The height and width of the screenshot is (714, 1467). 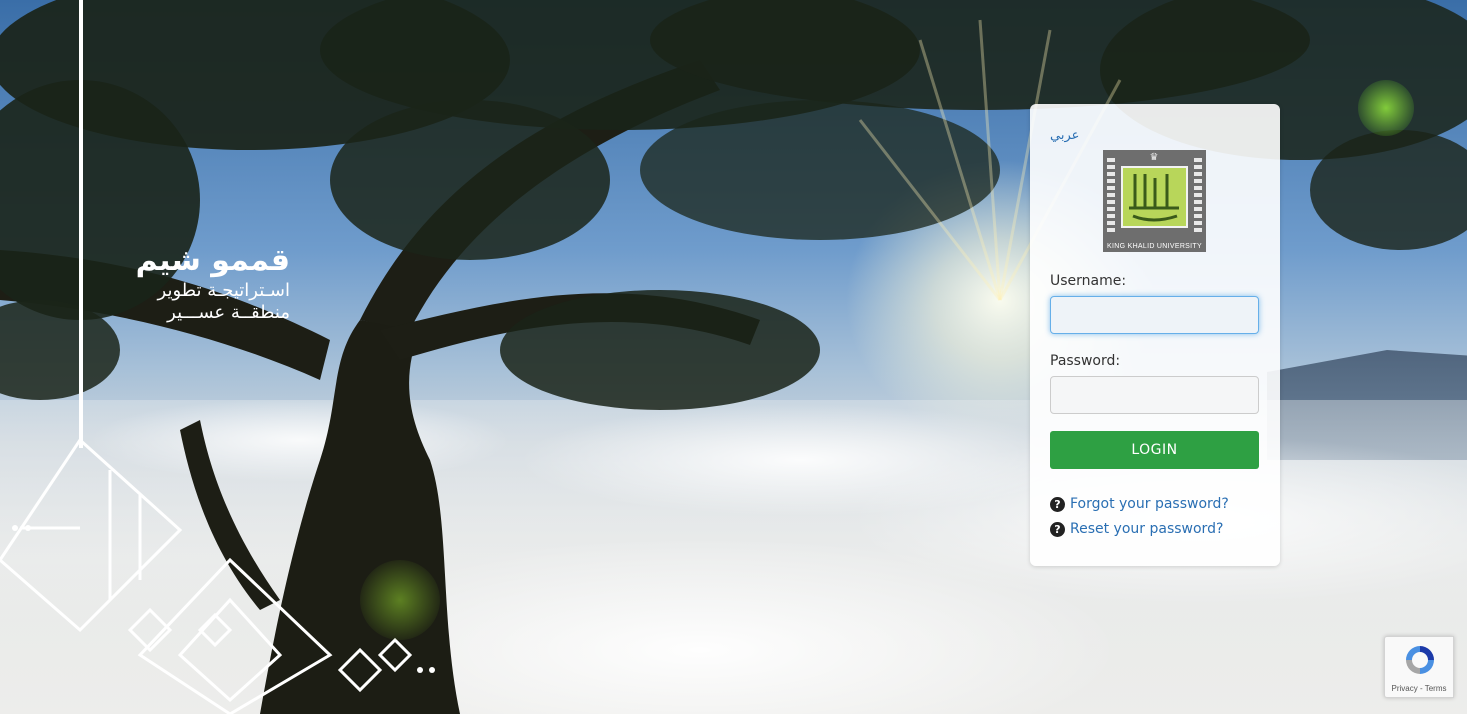 I want to click on recaptcha-privacy-terms: Privacy - Terms, so click(x=1419, y=688).